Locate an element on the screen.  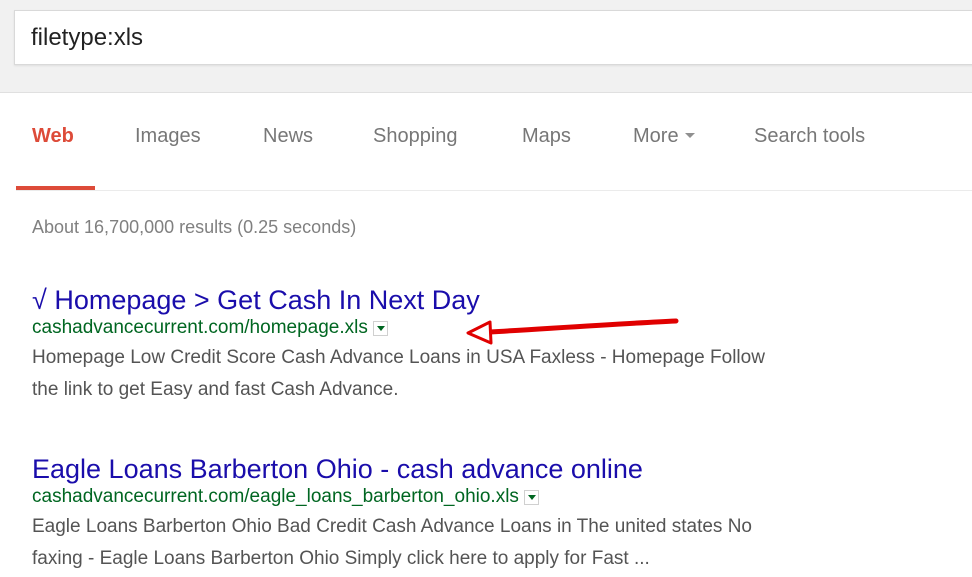
caret-down-icon is located at coordinates (689, 136).